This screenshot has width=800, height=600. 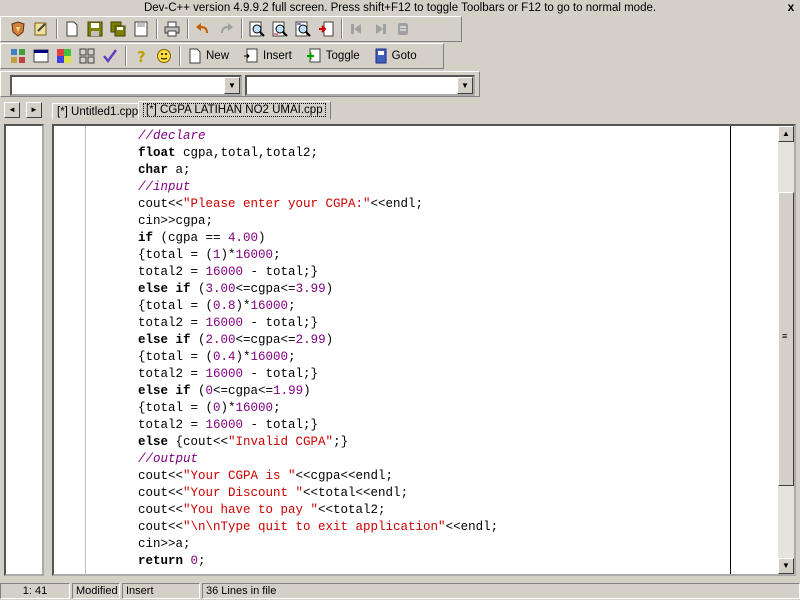 I want to click on close-file-button, so click(x=141, y=29).